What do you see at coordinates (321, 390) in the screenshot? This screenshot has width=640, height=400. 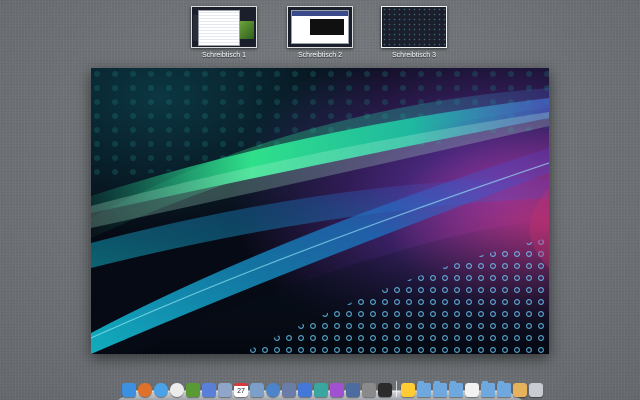 I see `pen-icon` at bounding box center [321, 390].